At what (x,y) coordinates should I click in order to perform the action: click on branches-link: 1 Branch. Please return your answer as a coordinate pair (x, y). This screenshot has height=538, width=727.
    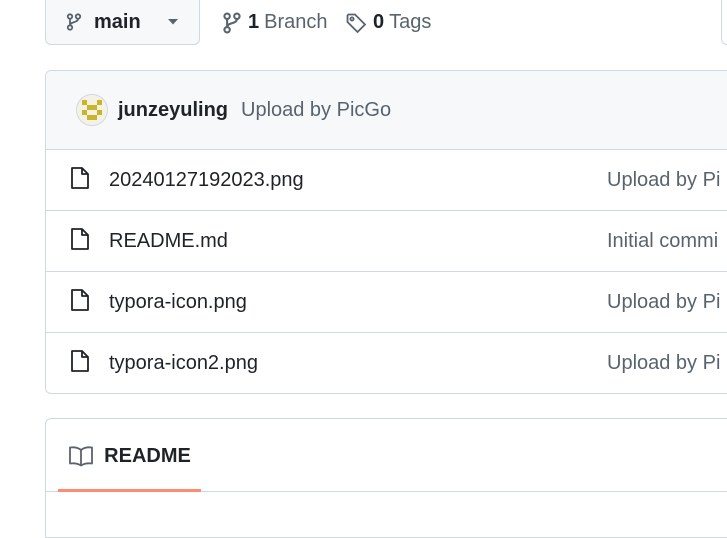
    Looking at the image, I should click on (275, 22).